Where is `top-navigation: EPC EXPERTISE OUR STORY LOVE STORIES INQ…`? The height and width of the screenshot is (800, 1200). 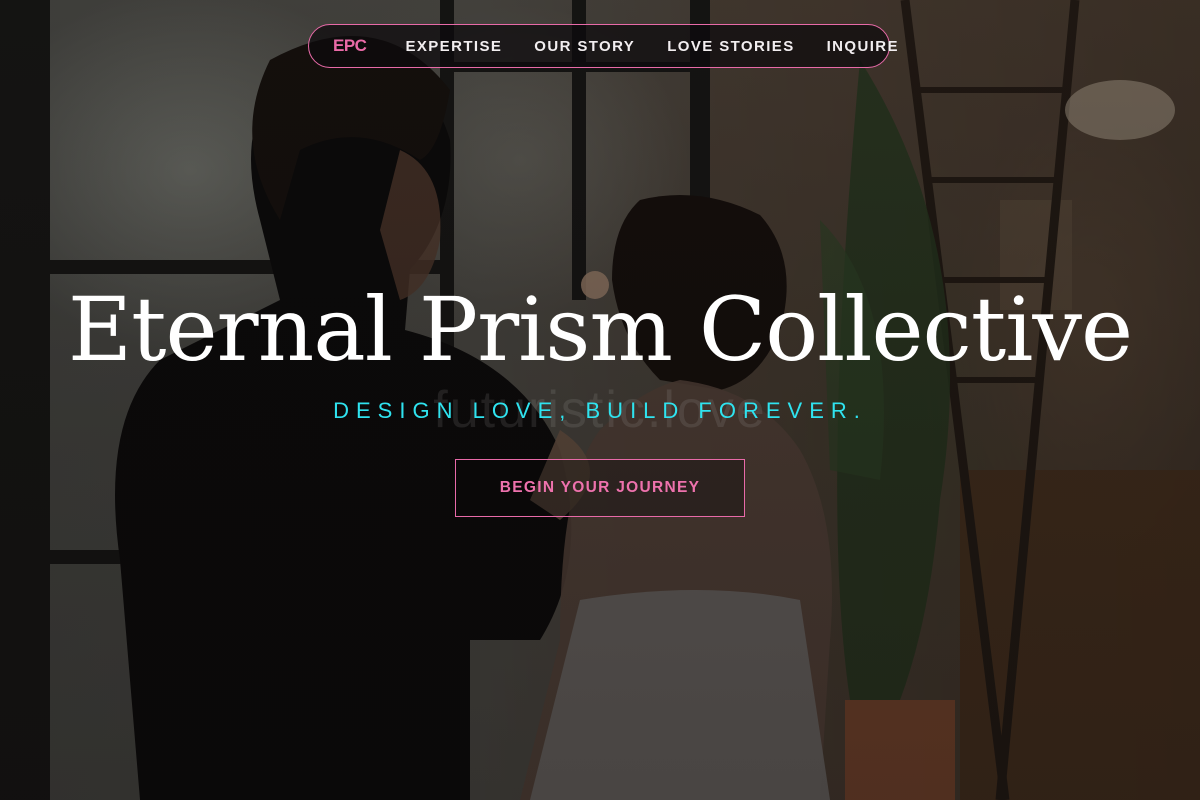
top-navigation: EPC EXPERTISE OUR STORY LOVE STORIES INQ… is located at coordinates (603, 46).